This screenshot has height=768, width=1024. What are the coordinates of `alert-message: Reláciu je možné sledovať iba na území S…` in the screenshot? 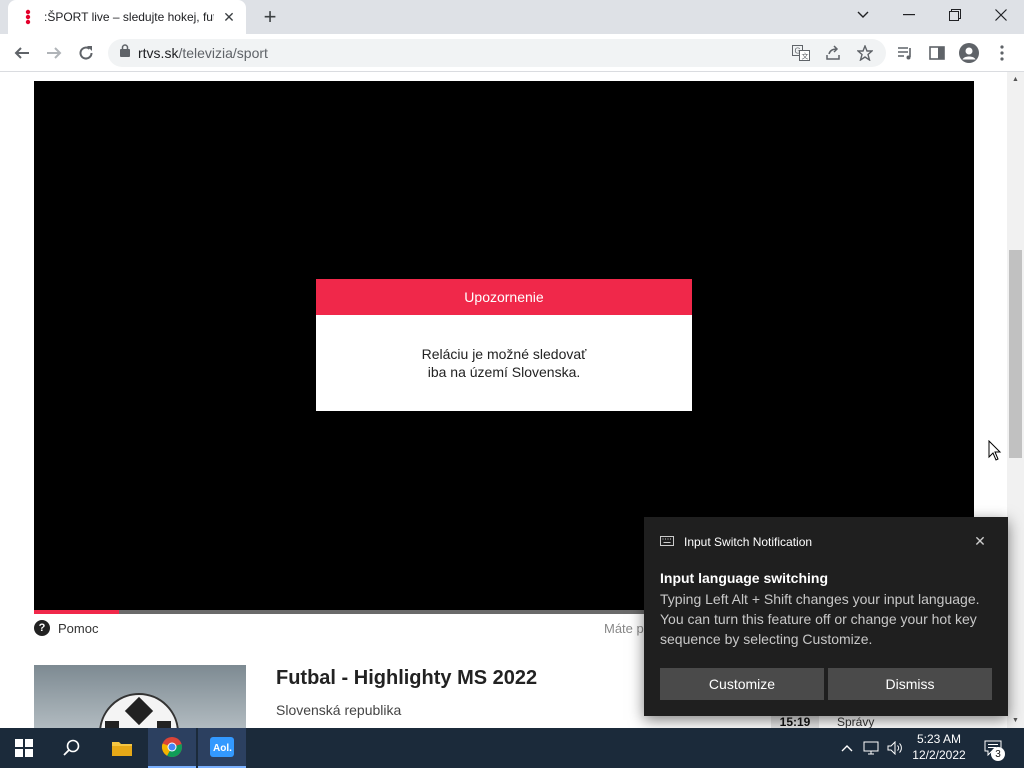 It's located at (504, 363).